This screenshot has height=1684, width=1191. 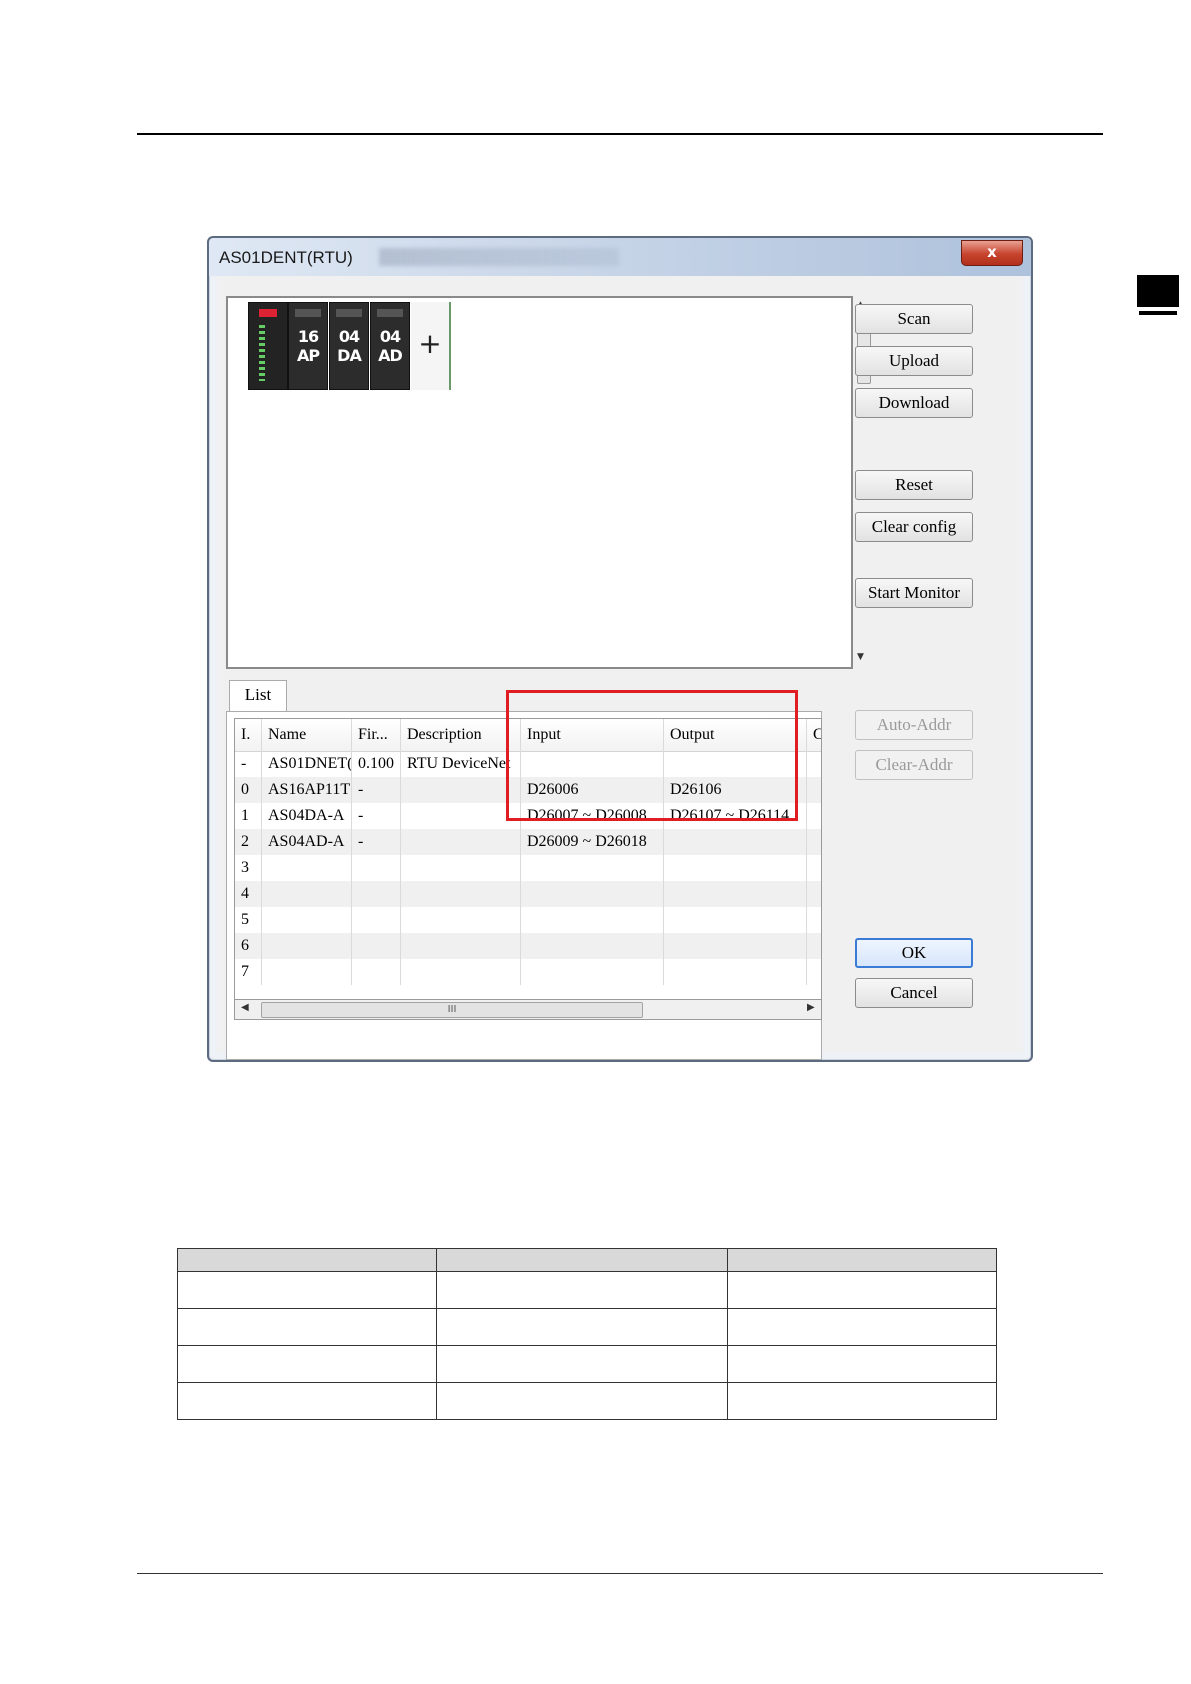 I want to click on table-row: 7, so click(x=528, y=972).